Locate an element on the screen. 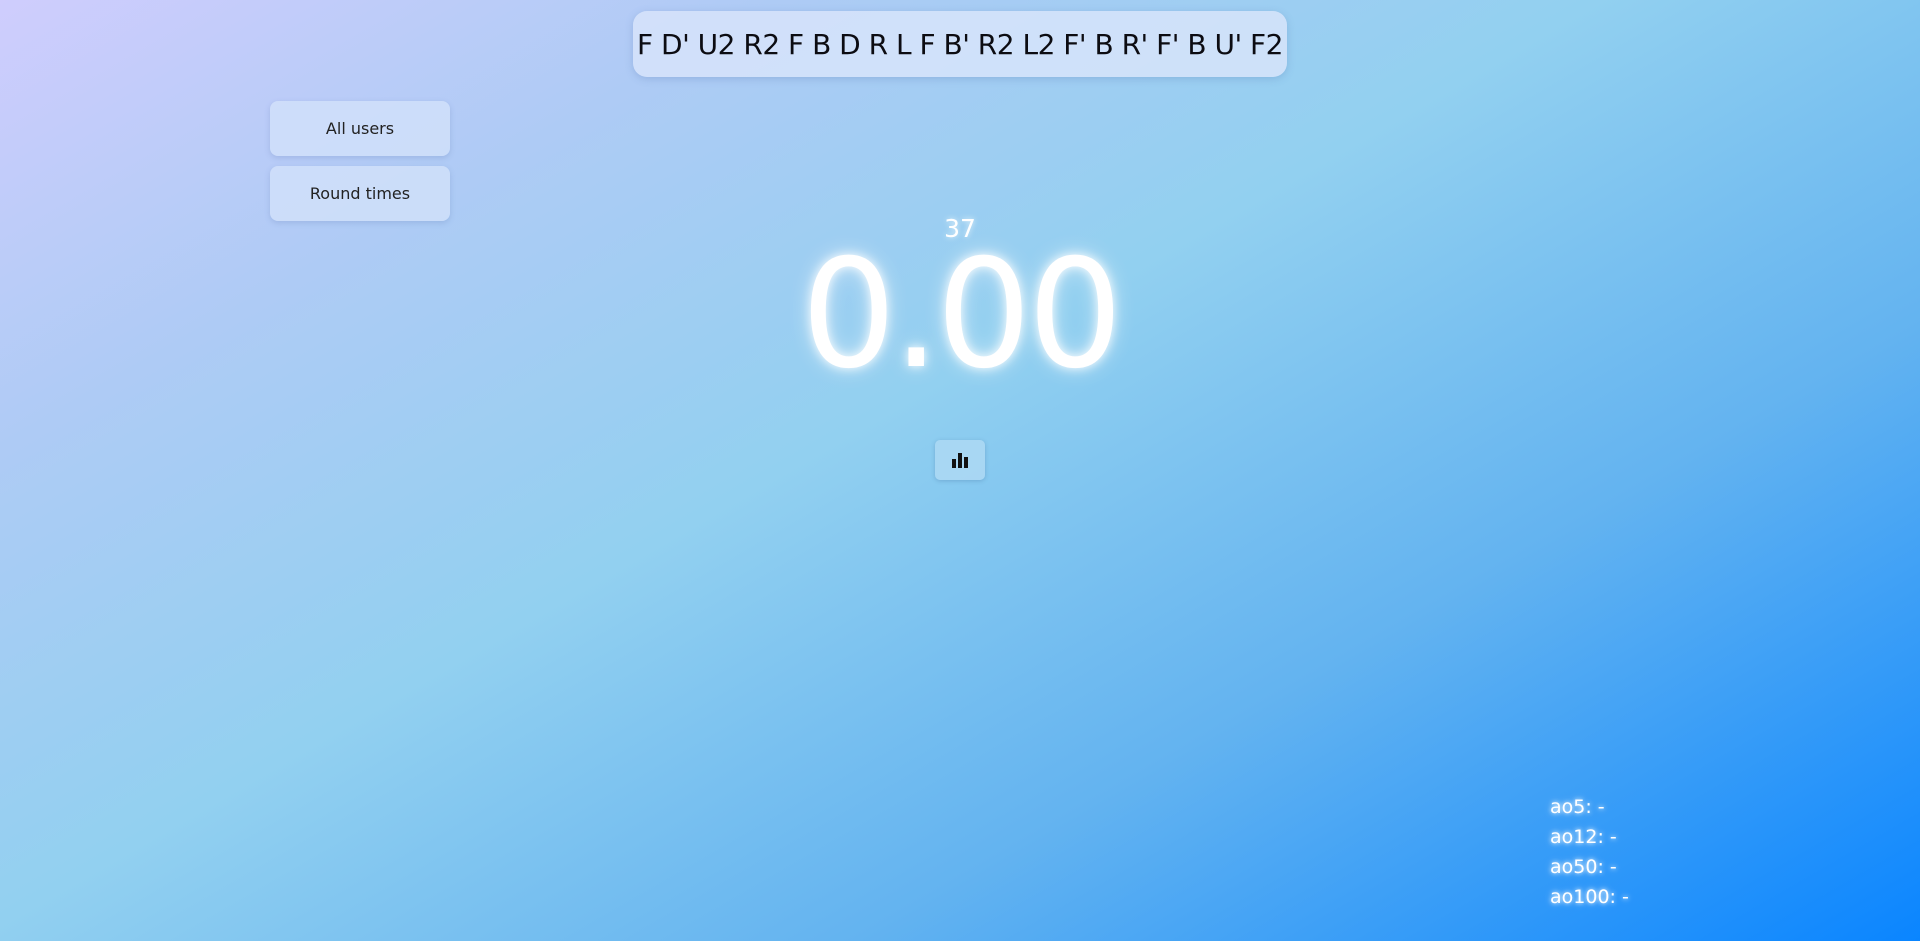  stats-button is located at coordinates (960, 460).